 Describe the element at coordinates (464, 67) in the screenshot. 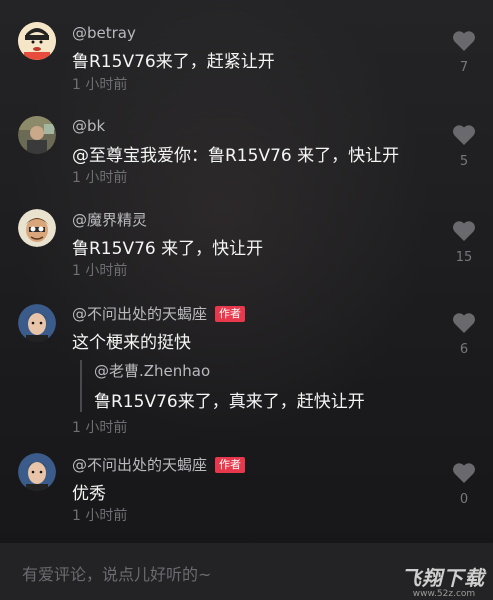

I see `like-count: 7` at that location.